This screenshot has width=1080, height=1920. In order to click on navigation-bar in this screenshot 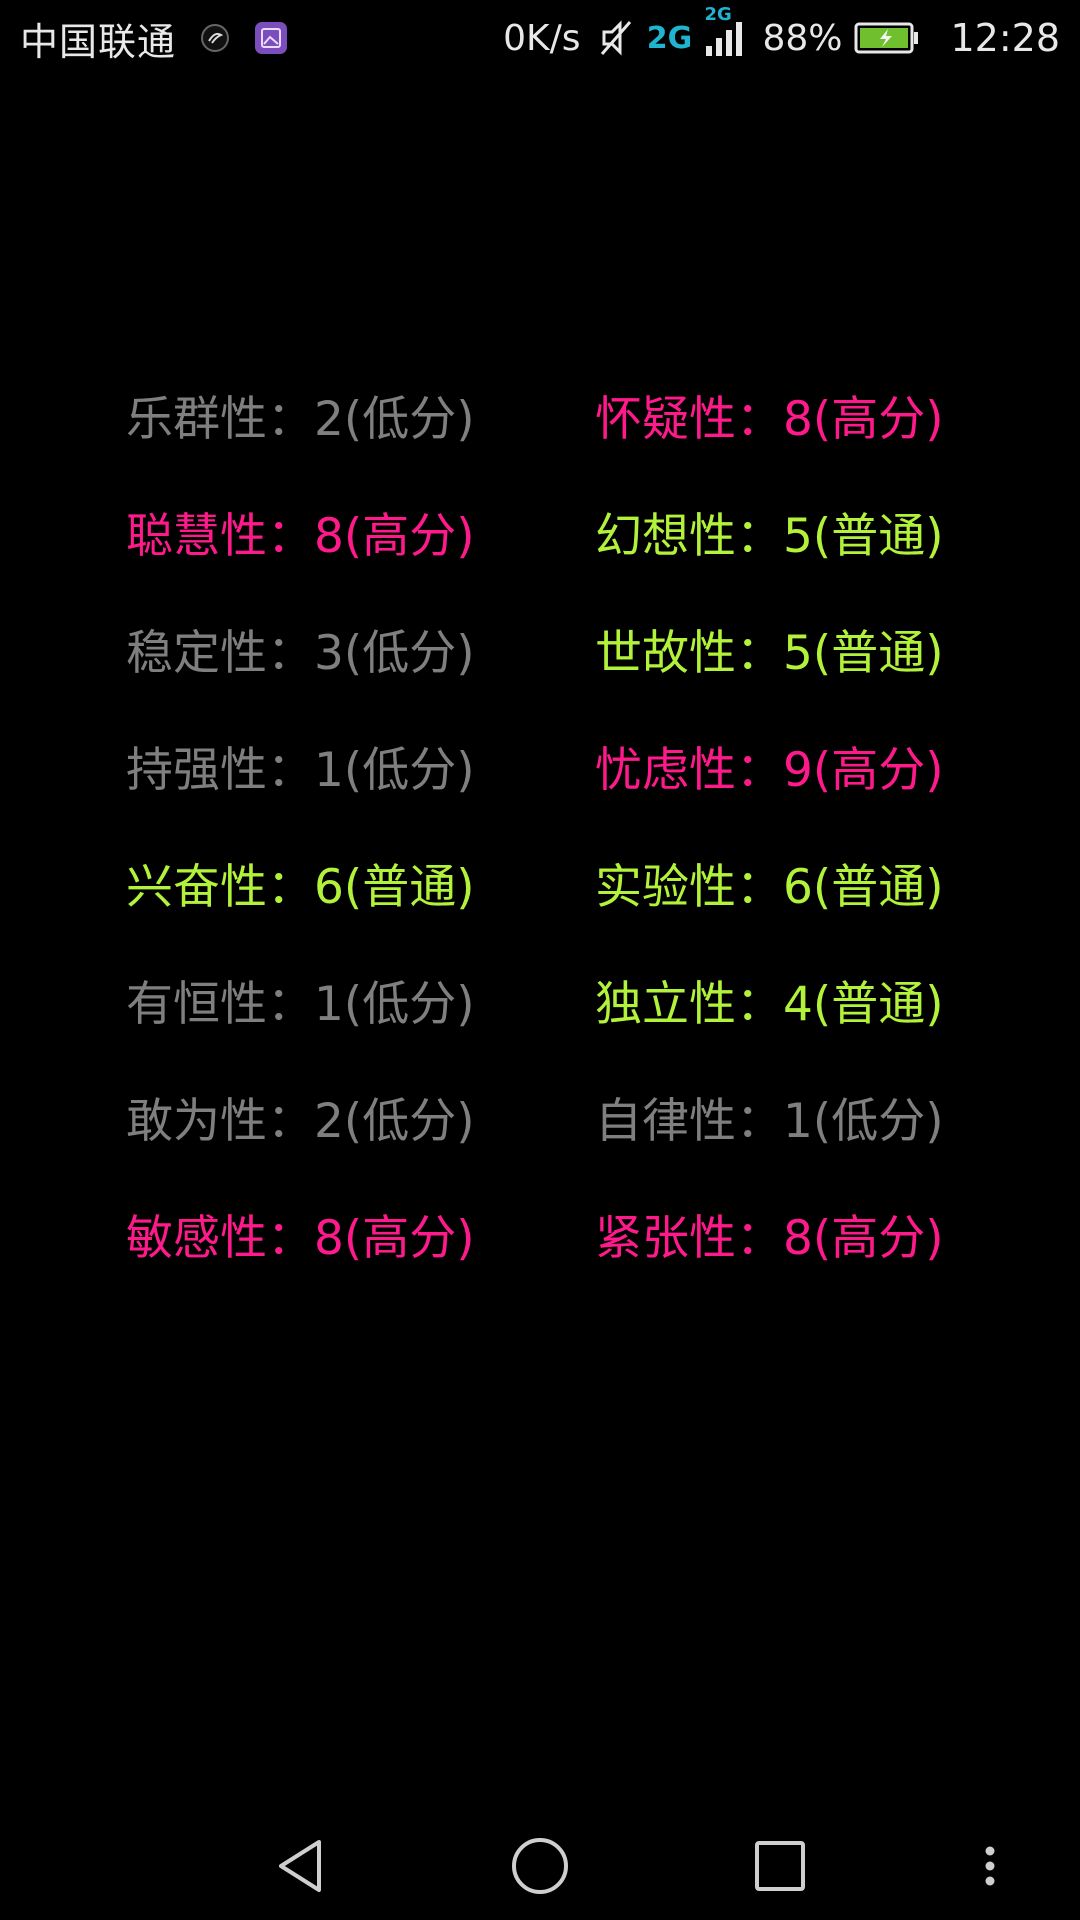, I will do `click(540, 1866)`.